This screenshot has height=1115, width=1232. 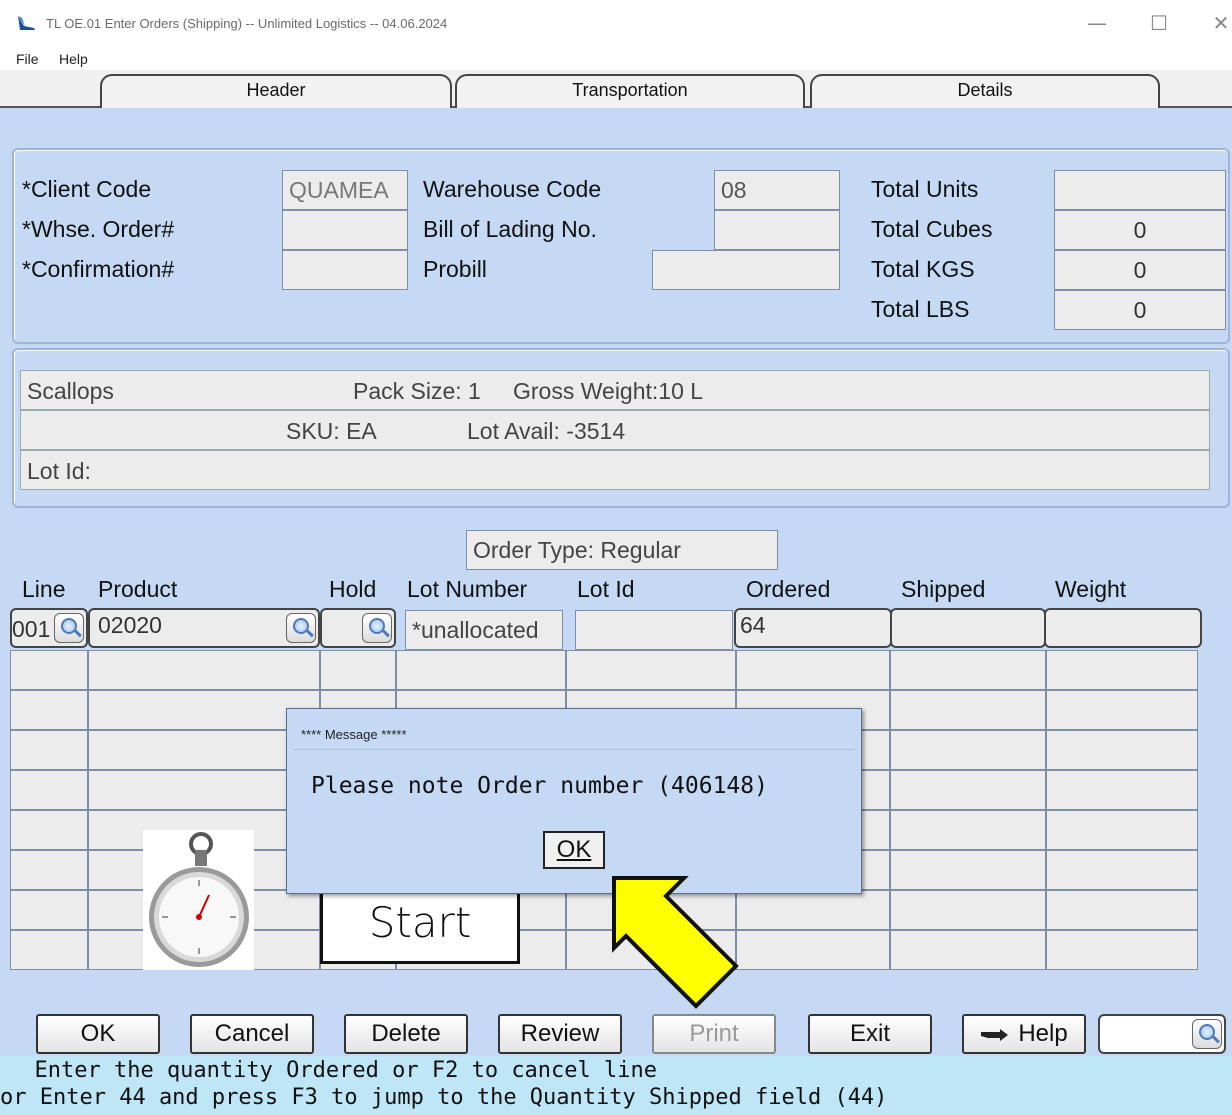 What do you see at coordinates (546, 431) in the screenshot?
I see `lot-avail: Lot Avail: -3514` at bounding box center [546, 431].